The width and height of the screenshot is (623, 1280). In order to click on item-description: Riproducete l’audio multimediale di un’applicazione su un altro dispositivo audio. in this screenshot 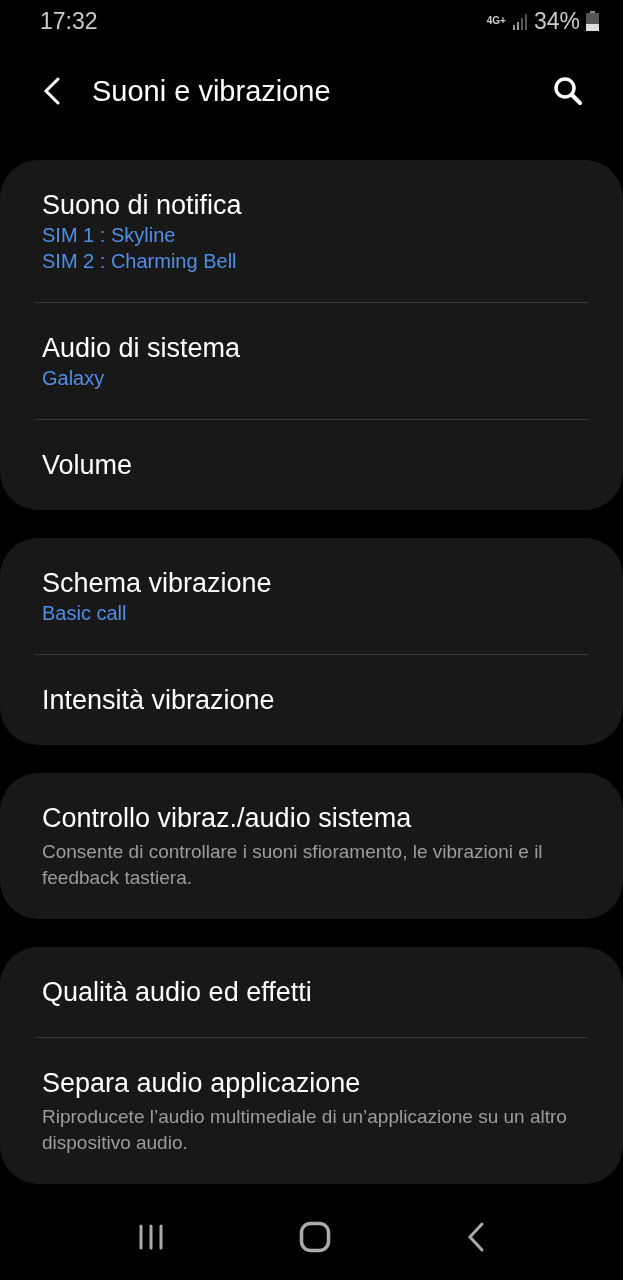, I will do `click(305, 1130)`.